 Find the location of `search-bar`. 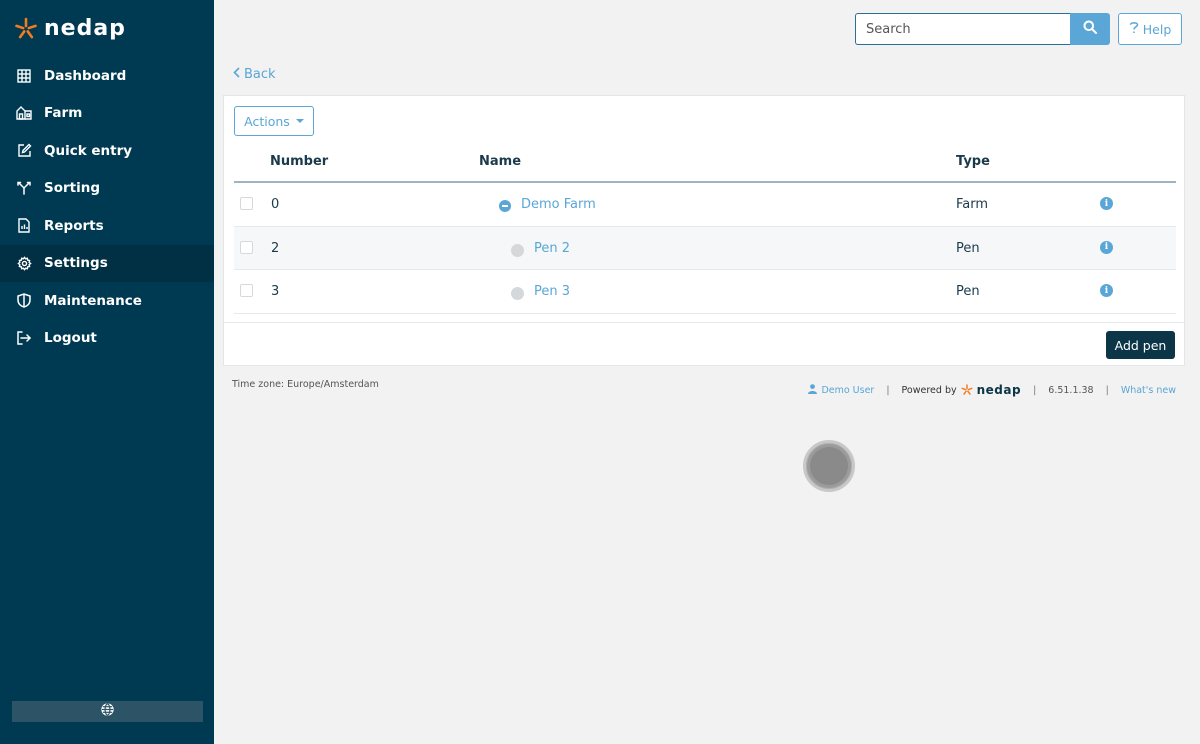

search-bar is located at coordinates (982, 29).